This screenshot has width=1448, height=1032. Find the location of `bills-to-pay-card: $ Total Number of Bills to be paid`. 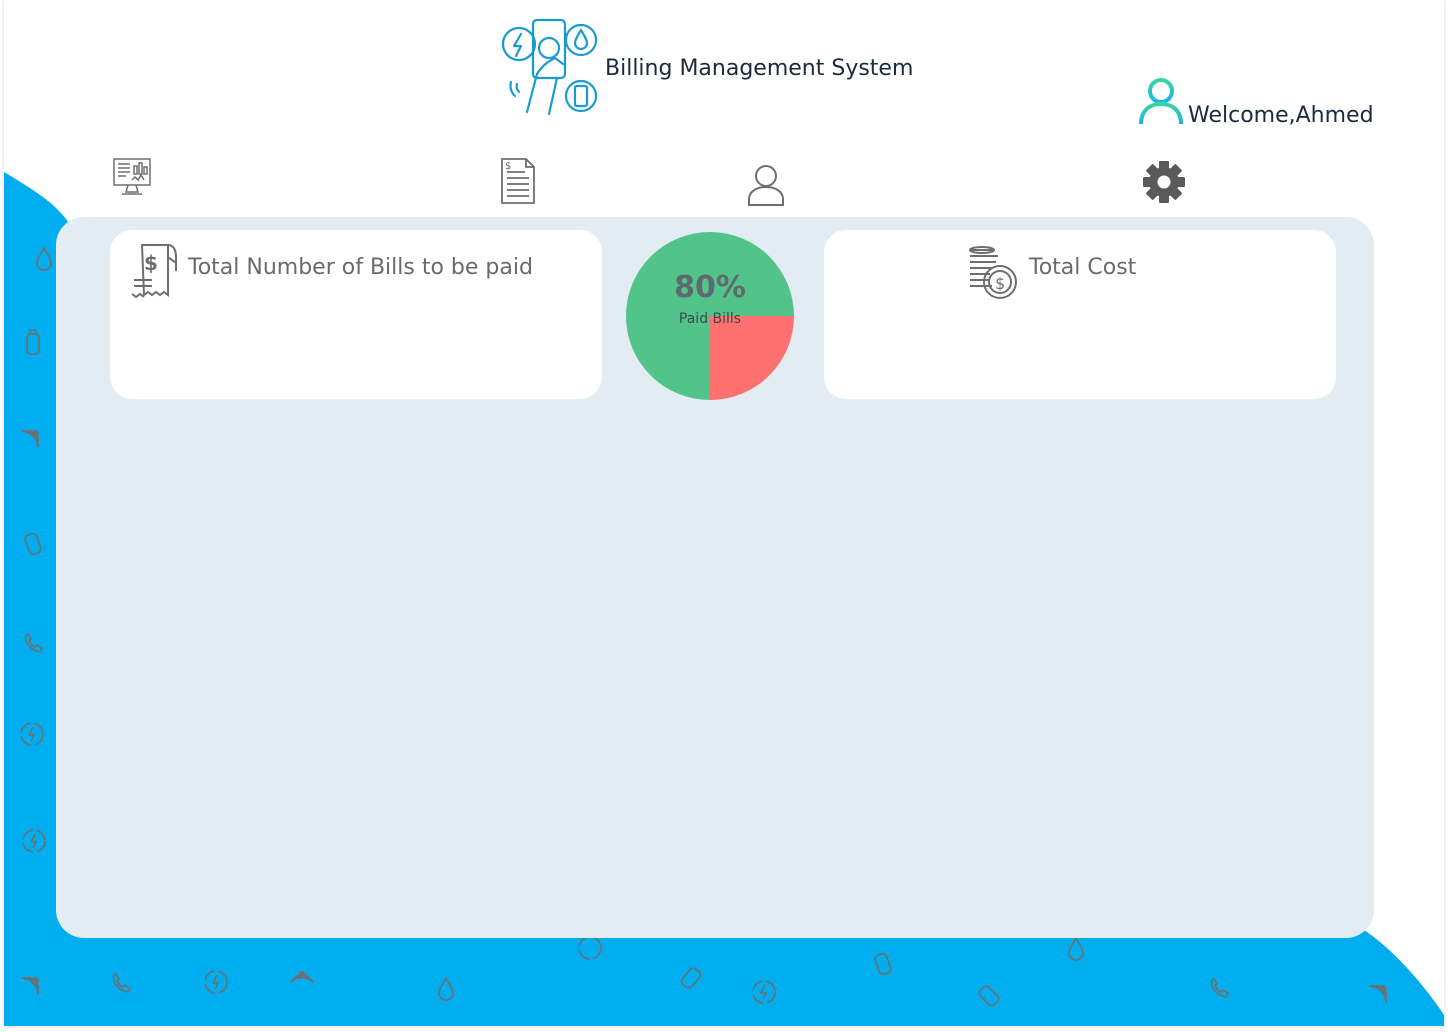

bills-to-pay-card: $ Total Number of Bills to be paid is located at coordinates (356, 314).